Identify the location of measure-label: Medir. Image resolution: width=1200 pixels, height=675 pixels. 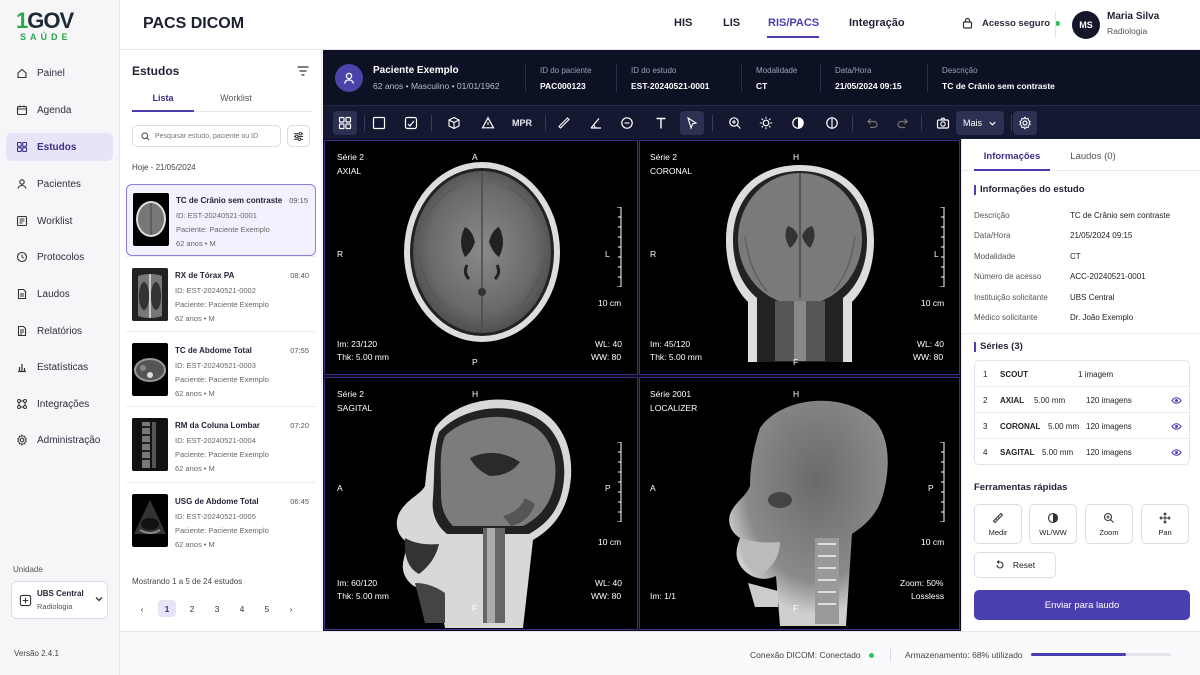
(998, 532).